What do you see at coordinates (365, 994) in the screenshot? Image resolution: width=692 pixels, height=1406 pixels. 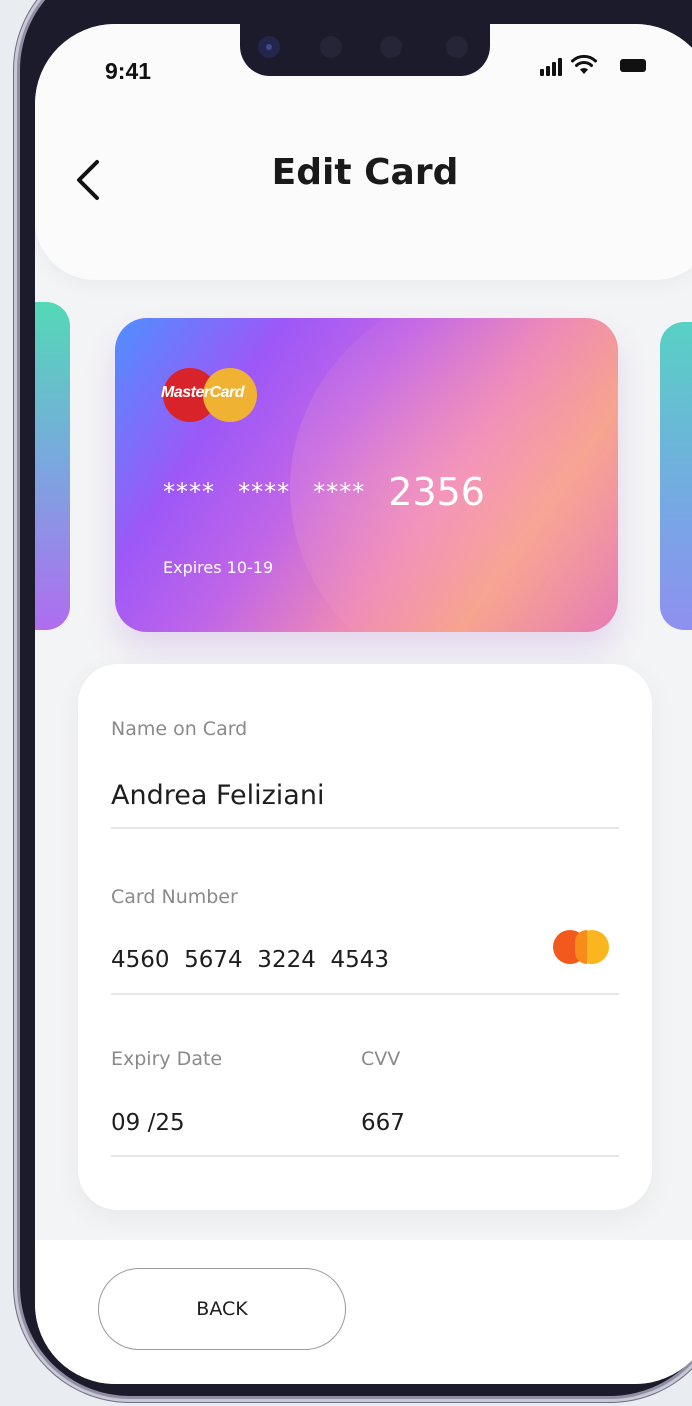 I see `card-number-underline` at bounding box center [365, 994].